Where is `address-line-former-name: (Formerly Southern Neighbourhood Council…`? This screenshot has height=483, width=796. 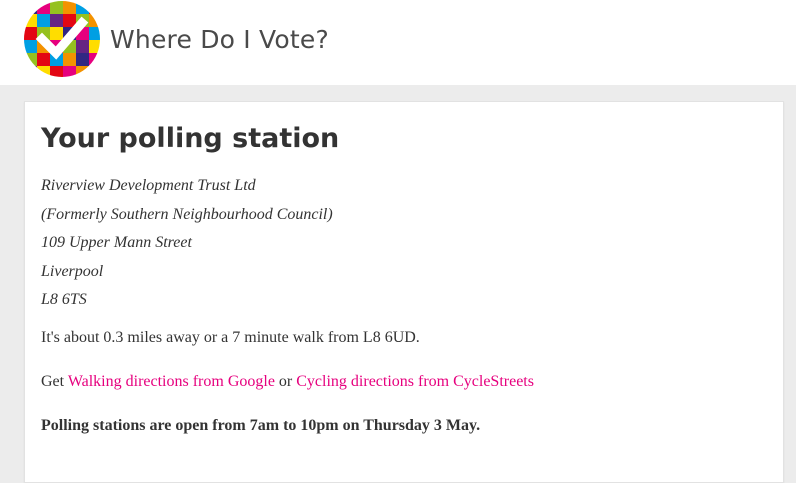
address-line-former-name: (Formerly Southern Neighbourhood Council… is located at coordinates (187, 214).